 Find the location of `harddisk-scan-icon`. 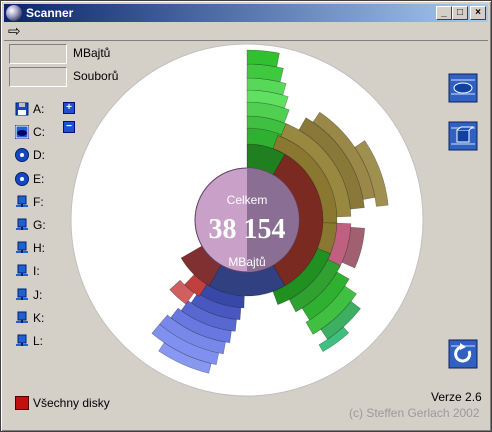

harddisk-scan-icon is located at coordinates (463, 88).